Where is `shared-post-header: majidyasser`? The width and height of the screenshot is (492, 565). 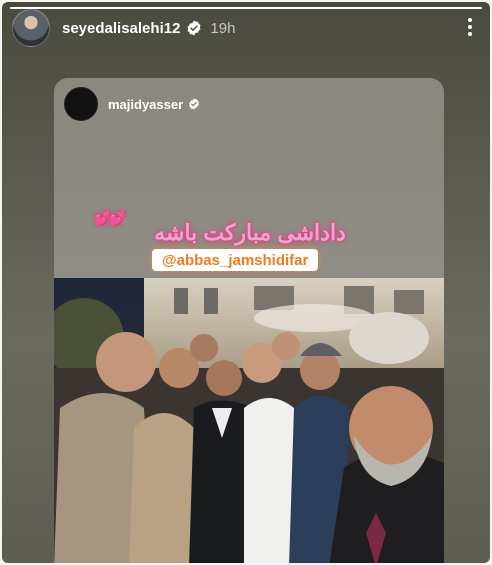
shared-post-header: majidyasser is located at coordinates (132, 104).